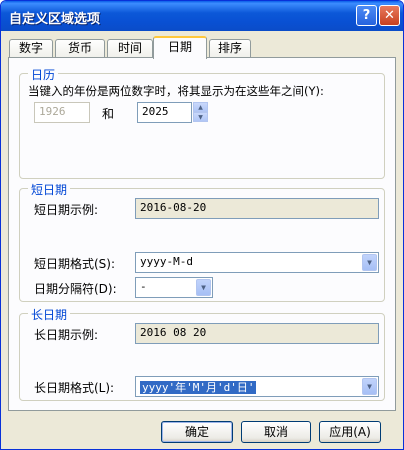  Describe the element at coordinates (49, 314) in the screenshot. I see `long-date-legend: 长日期` at that location.